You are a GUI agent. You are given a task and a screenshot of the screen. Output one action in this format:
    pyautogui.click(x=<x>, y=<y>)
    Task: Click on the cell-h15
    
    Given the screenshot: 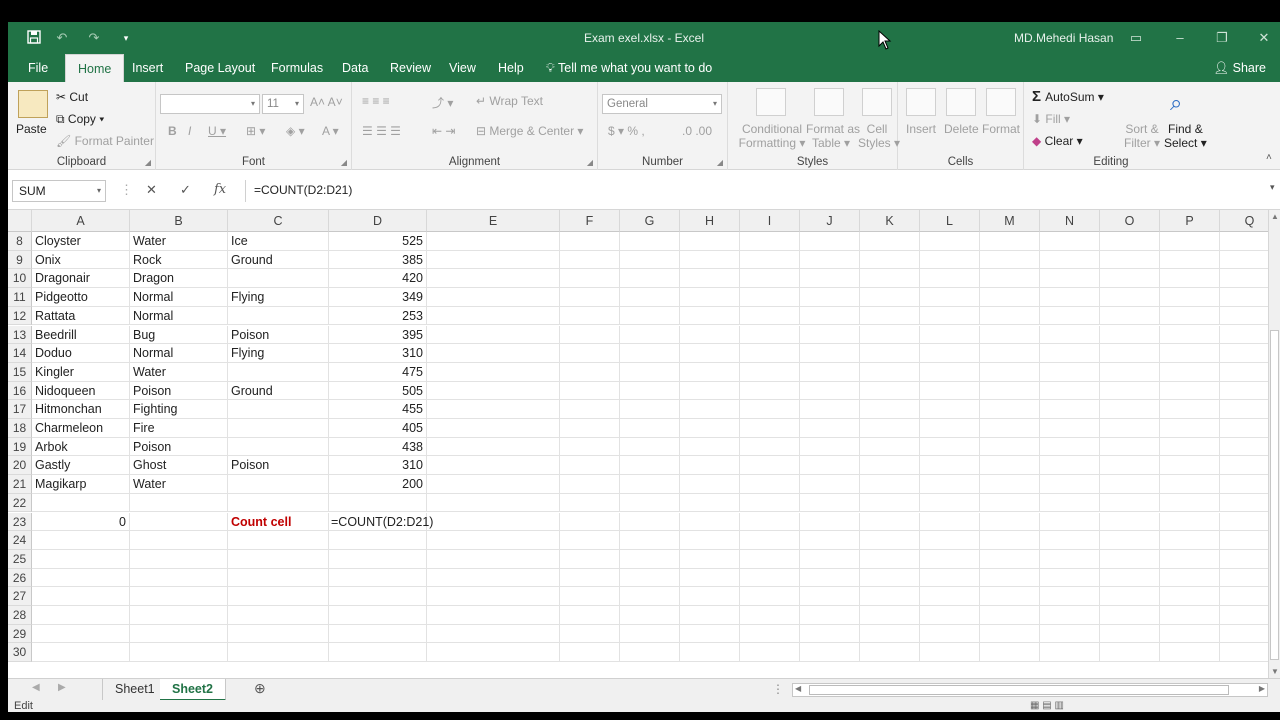 What is the action you would take?
    pyautogui.click(x=710, y=372)
    